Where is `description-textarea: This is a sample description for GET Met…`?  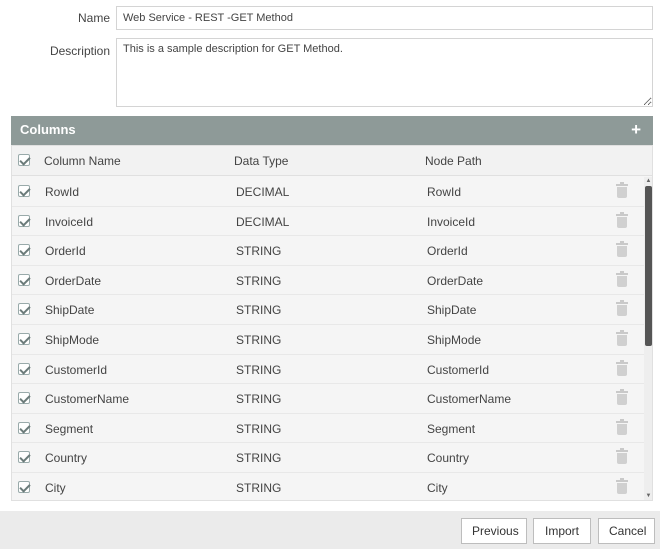 description-textarea: This is a sample description for GET Met… is located at coordinates (384, 72).